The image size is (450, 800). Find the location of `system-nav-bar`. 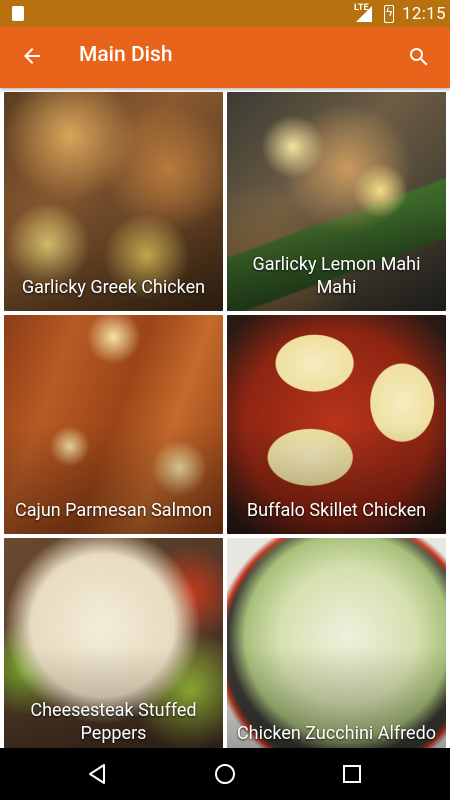

system-nav-bar is located at coordinates (225, 774).